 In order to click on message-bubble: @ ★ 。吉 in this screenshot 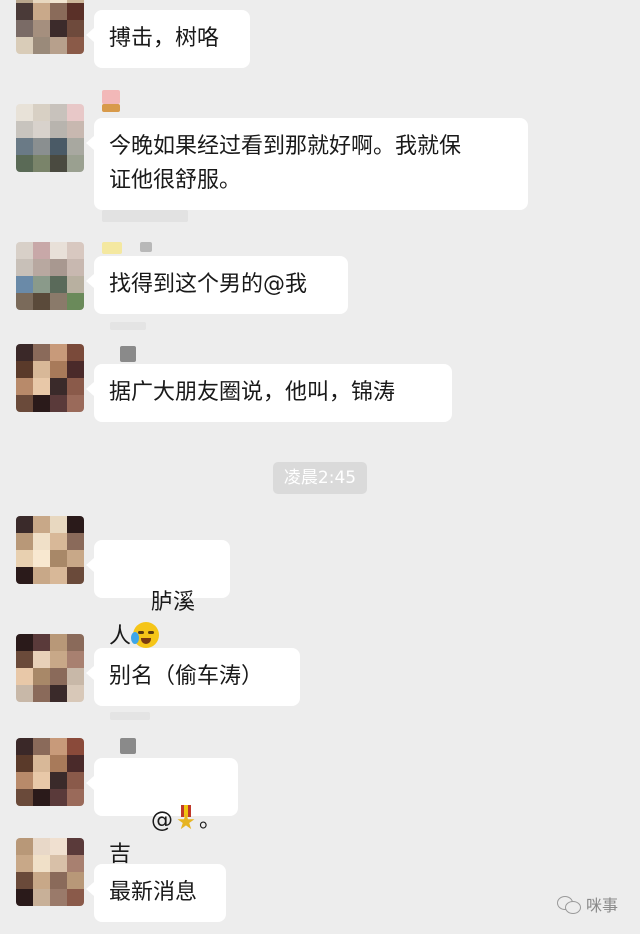, I will do `click(162, 812)`.